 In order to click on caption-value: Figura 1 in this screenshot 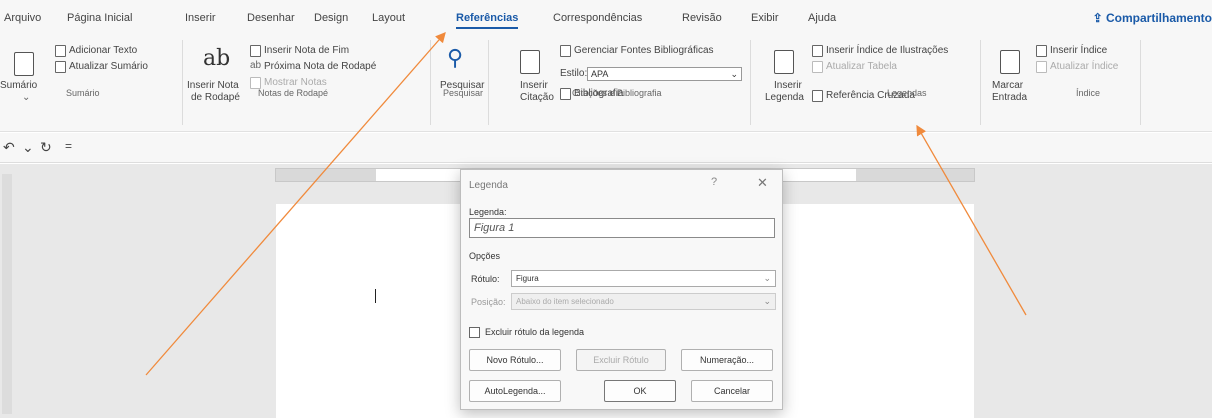, I will do `click(494, 228)`.